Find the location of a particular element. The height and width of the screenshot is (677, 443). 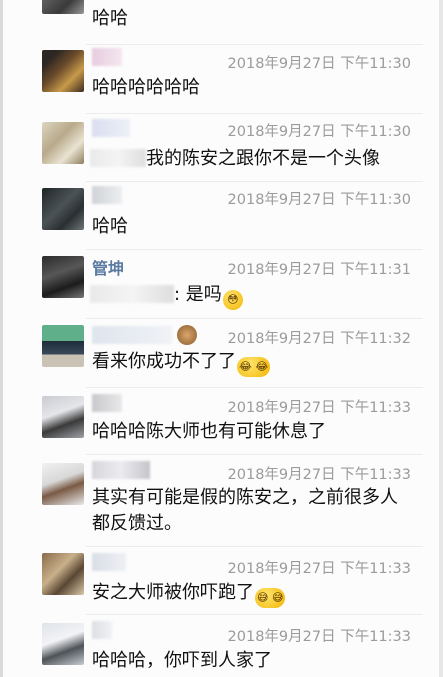

message-text-row: 安之大师被你吓跑了 😅 😅 is located at coordinates (252, 594).